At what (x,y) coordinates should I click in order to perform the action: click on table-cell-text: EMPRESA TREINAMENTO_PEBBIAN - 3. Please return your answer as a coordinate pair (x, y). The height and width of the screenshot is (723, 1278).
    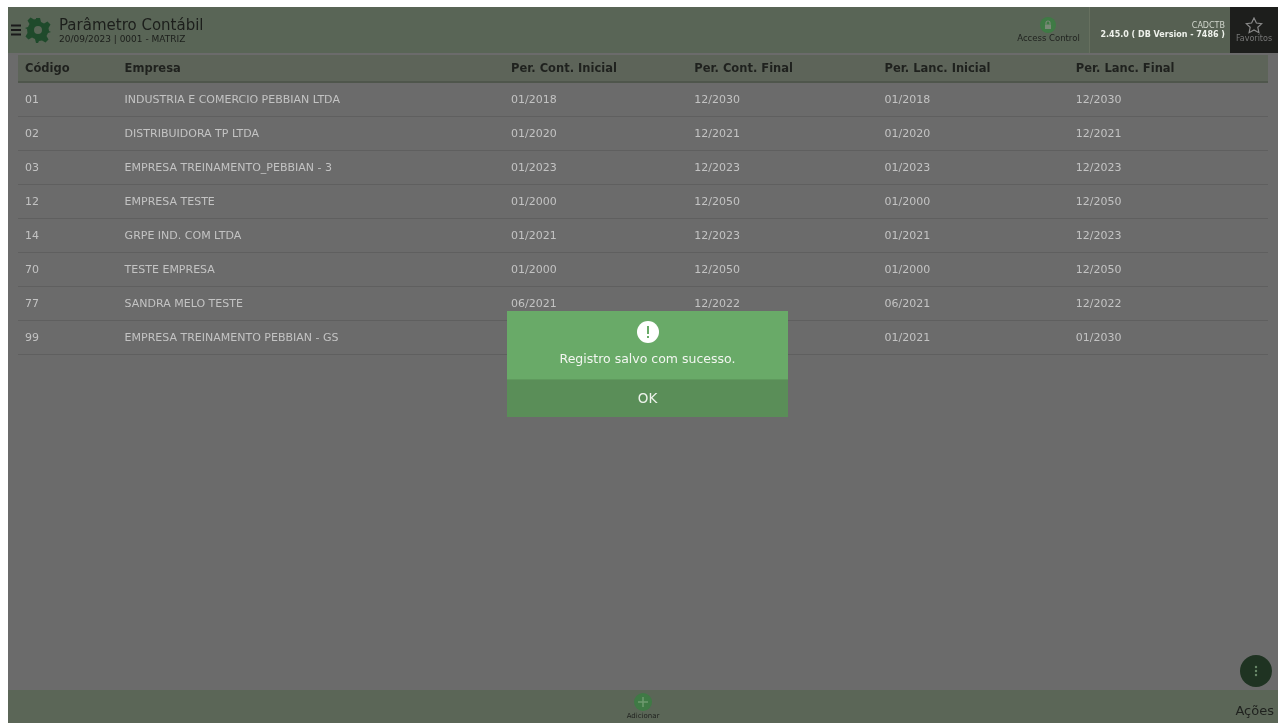
    Looking at the image, I should click on (228, 167).